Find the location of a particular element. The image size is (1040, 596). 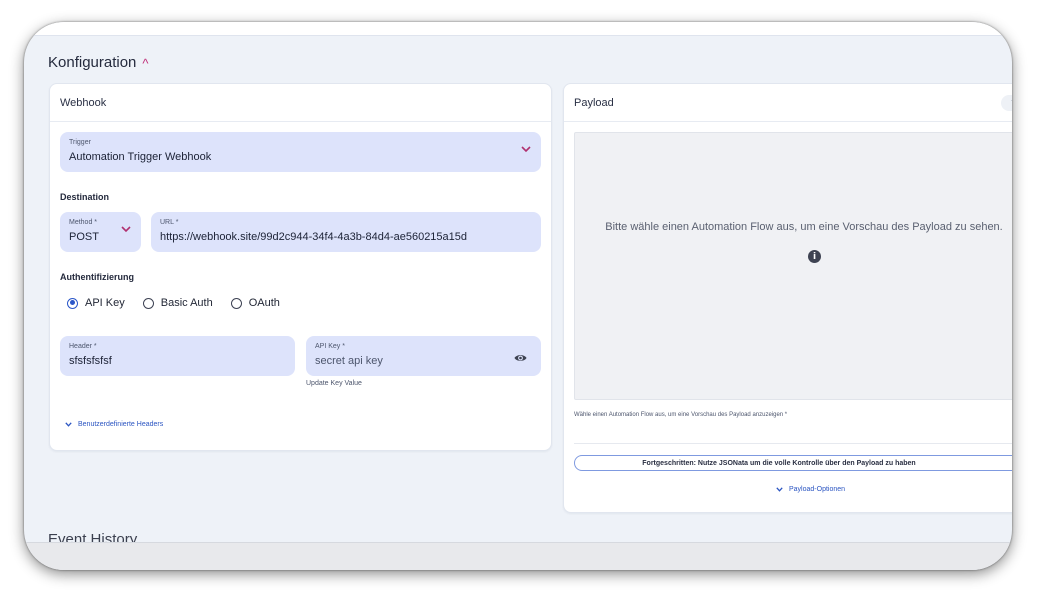

api-key-field: API Key * secret api key is located at coordinates (423, 356).